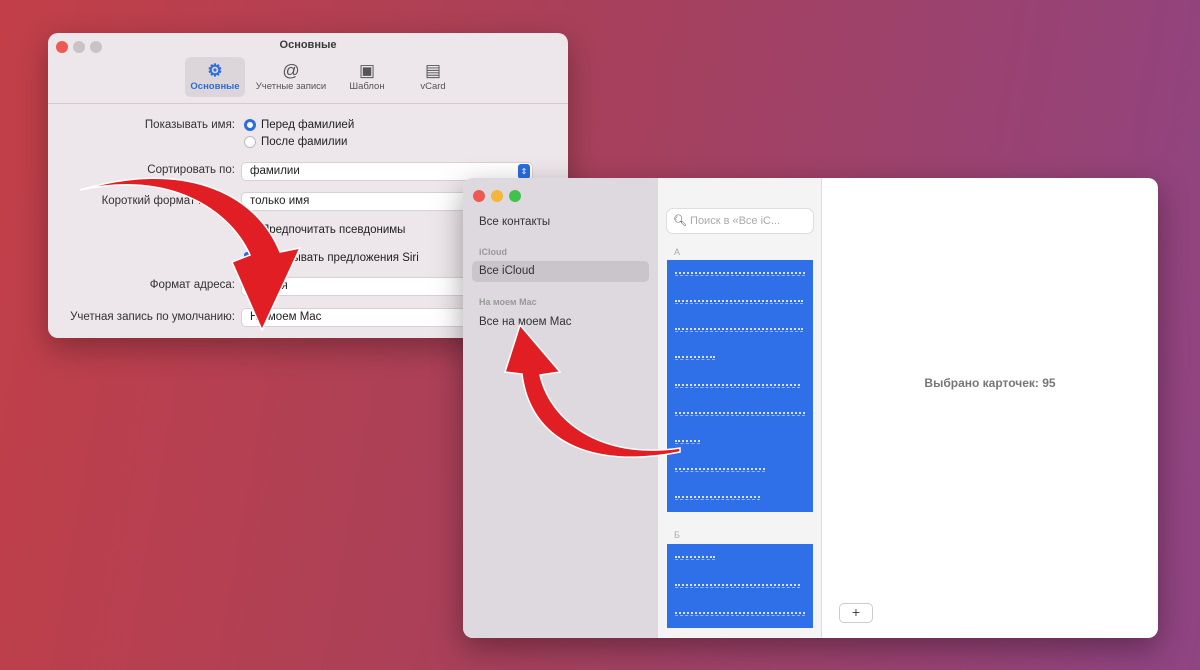 This screenshot has width=1200, height=670. I want to click on radio-label: Перед фамилией, so click(308, 125).